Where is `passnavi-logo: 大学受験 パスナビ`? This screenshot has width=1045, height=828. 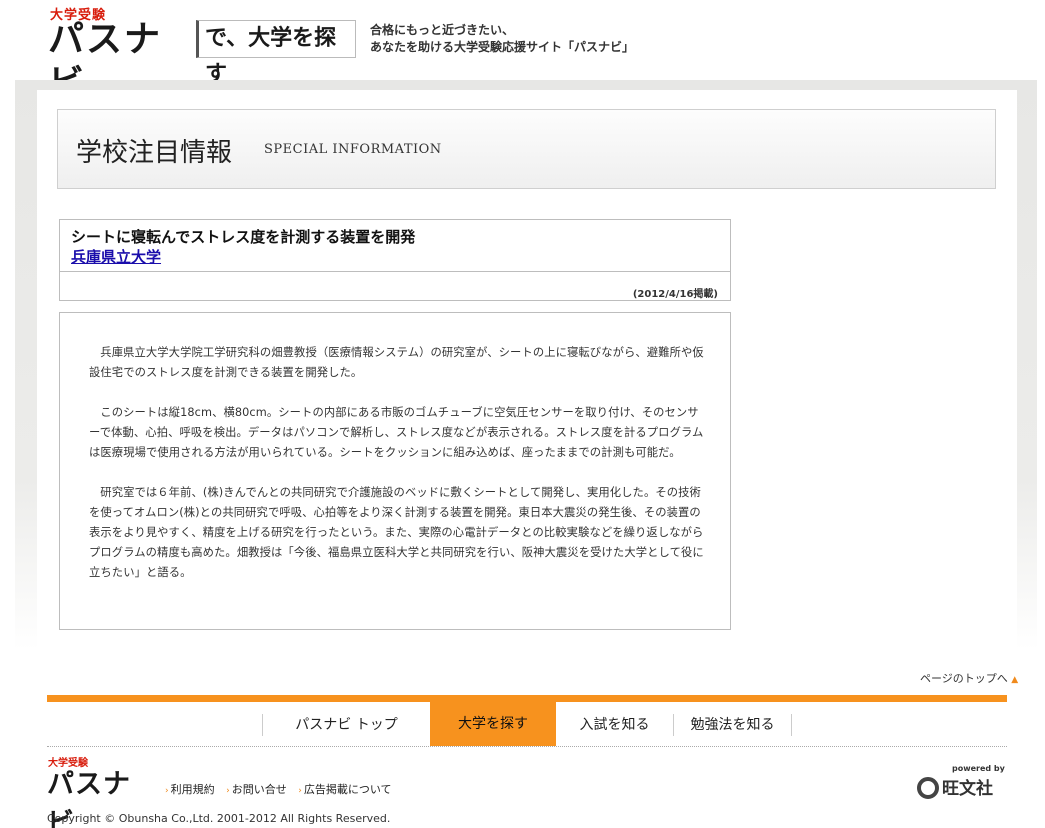 passnavi-logo: 大学受験 パスナビ is located at coordinates (119, 54).